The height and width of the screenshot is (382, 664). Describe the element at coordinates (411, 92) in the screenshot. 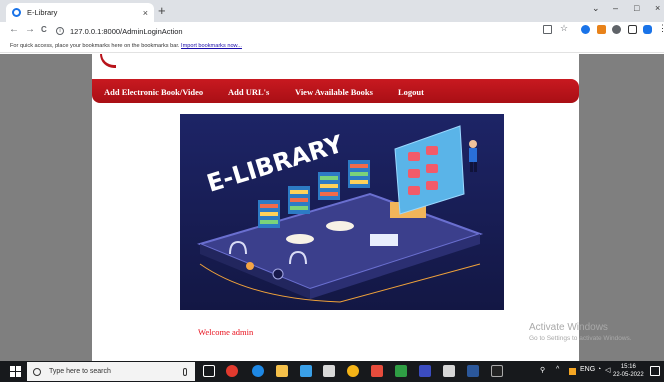

I see `nav-logout: Logout` at that location.